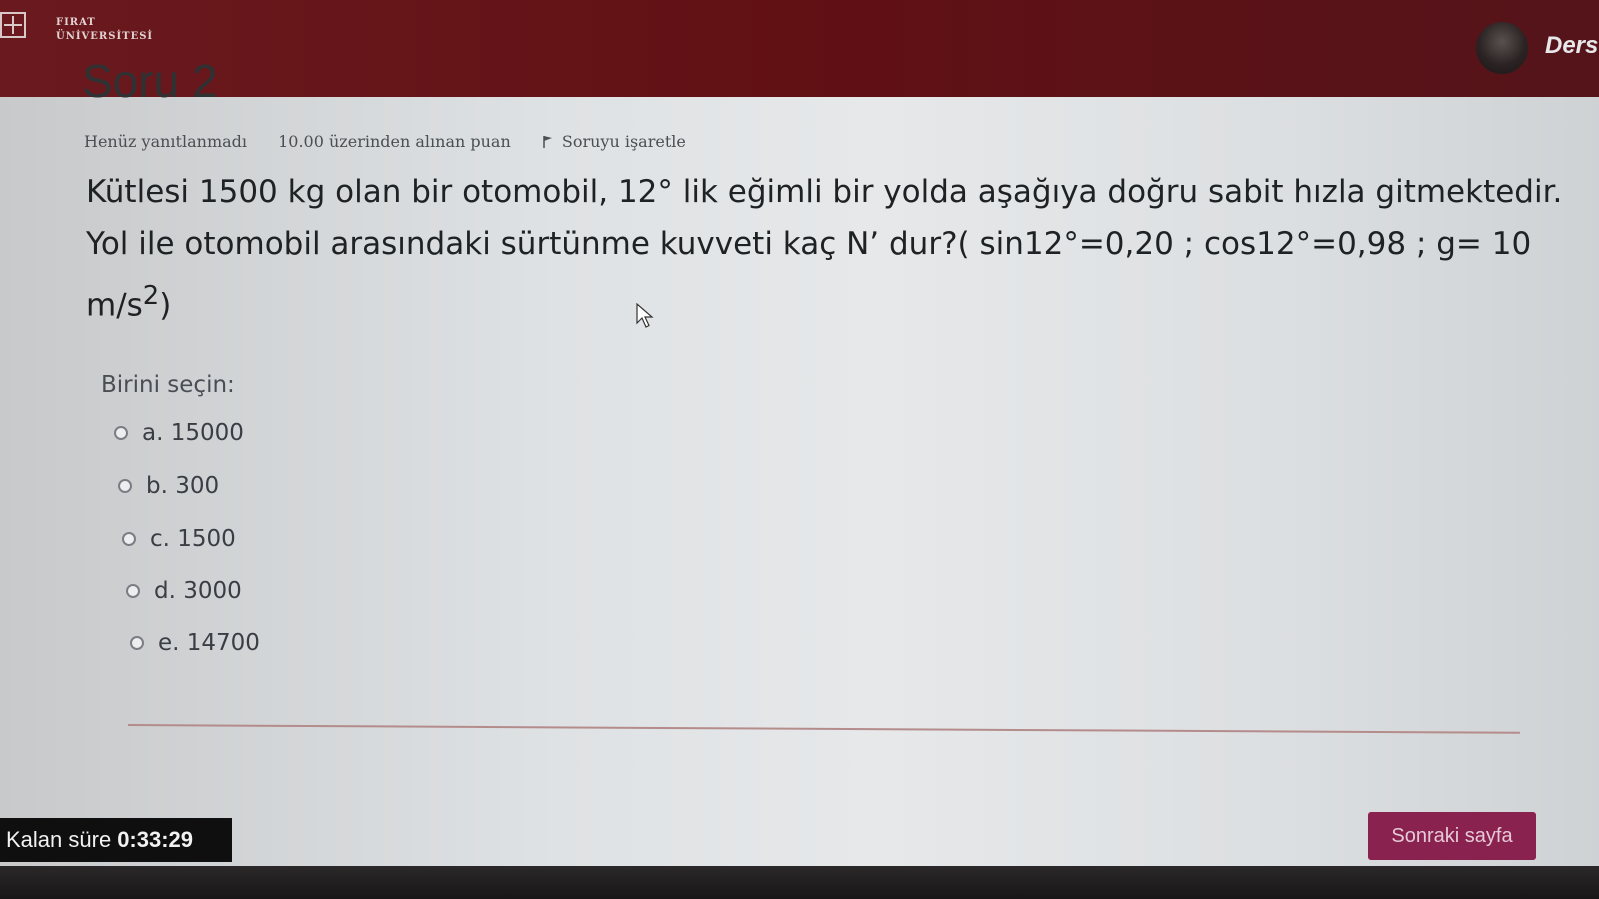 The image size is (1599, 899). I want to click on flag-question-label: Soruyu işaretle, so click(623, 141).